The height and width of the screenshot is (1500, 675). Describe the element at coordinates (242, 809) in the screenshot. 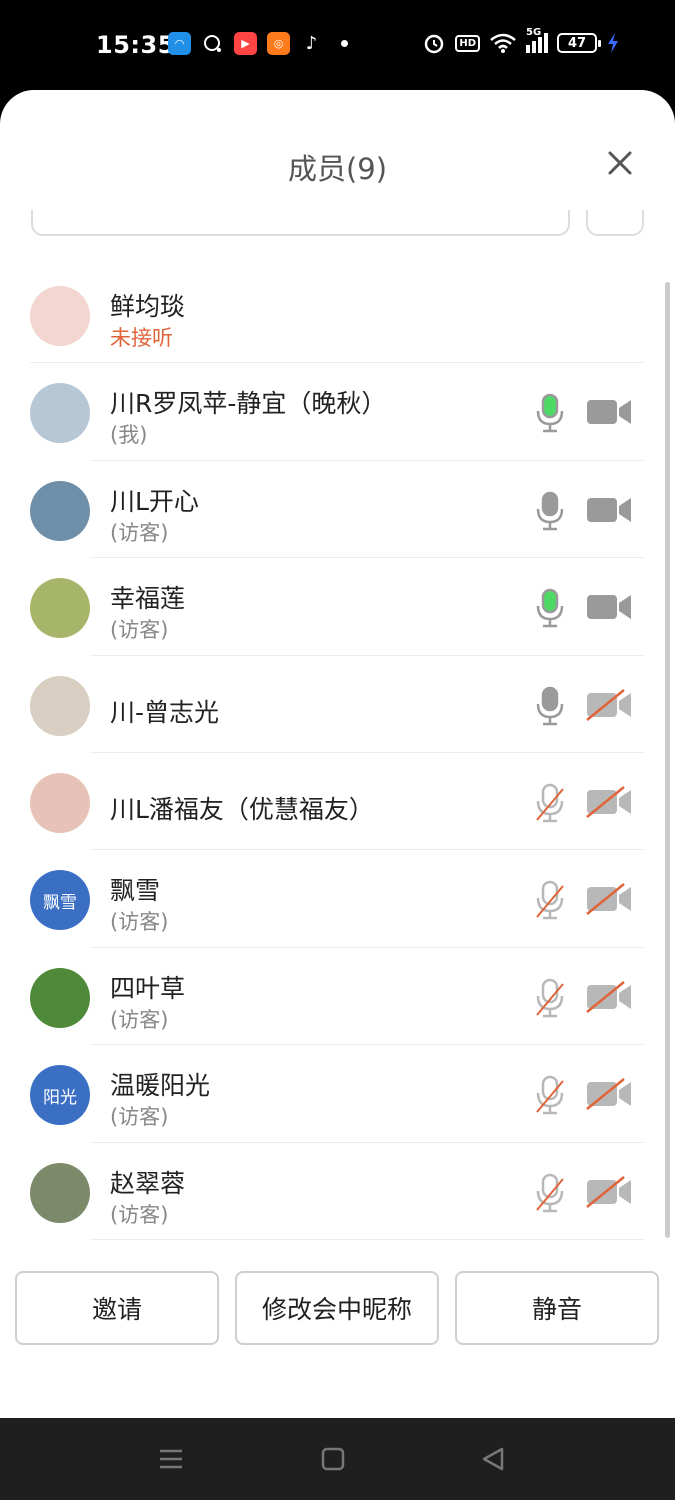

I see `member-name: 川L潘福友（优慧福友）` at that location.